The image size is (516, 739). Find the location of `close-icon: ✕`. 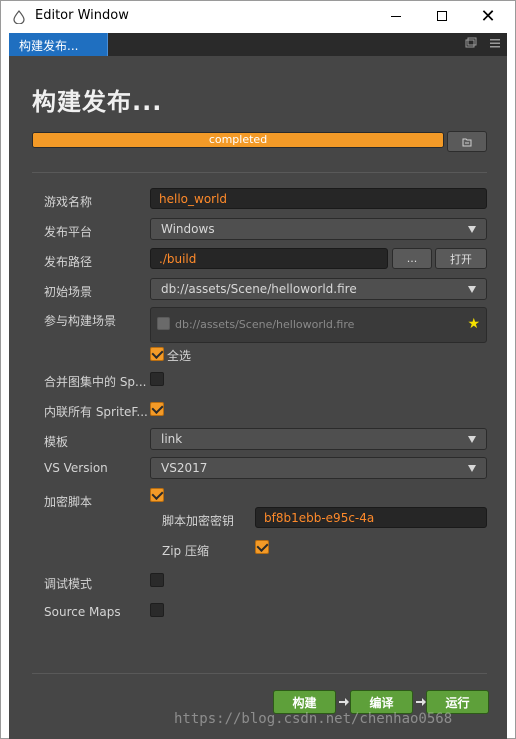

close-icon: ✕ is located at coordinates (488, 16).